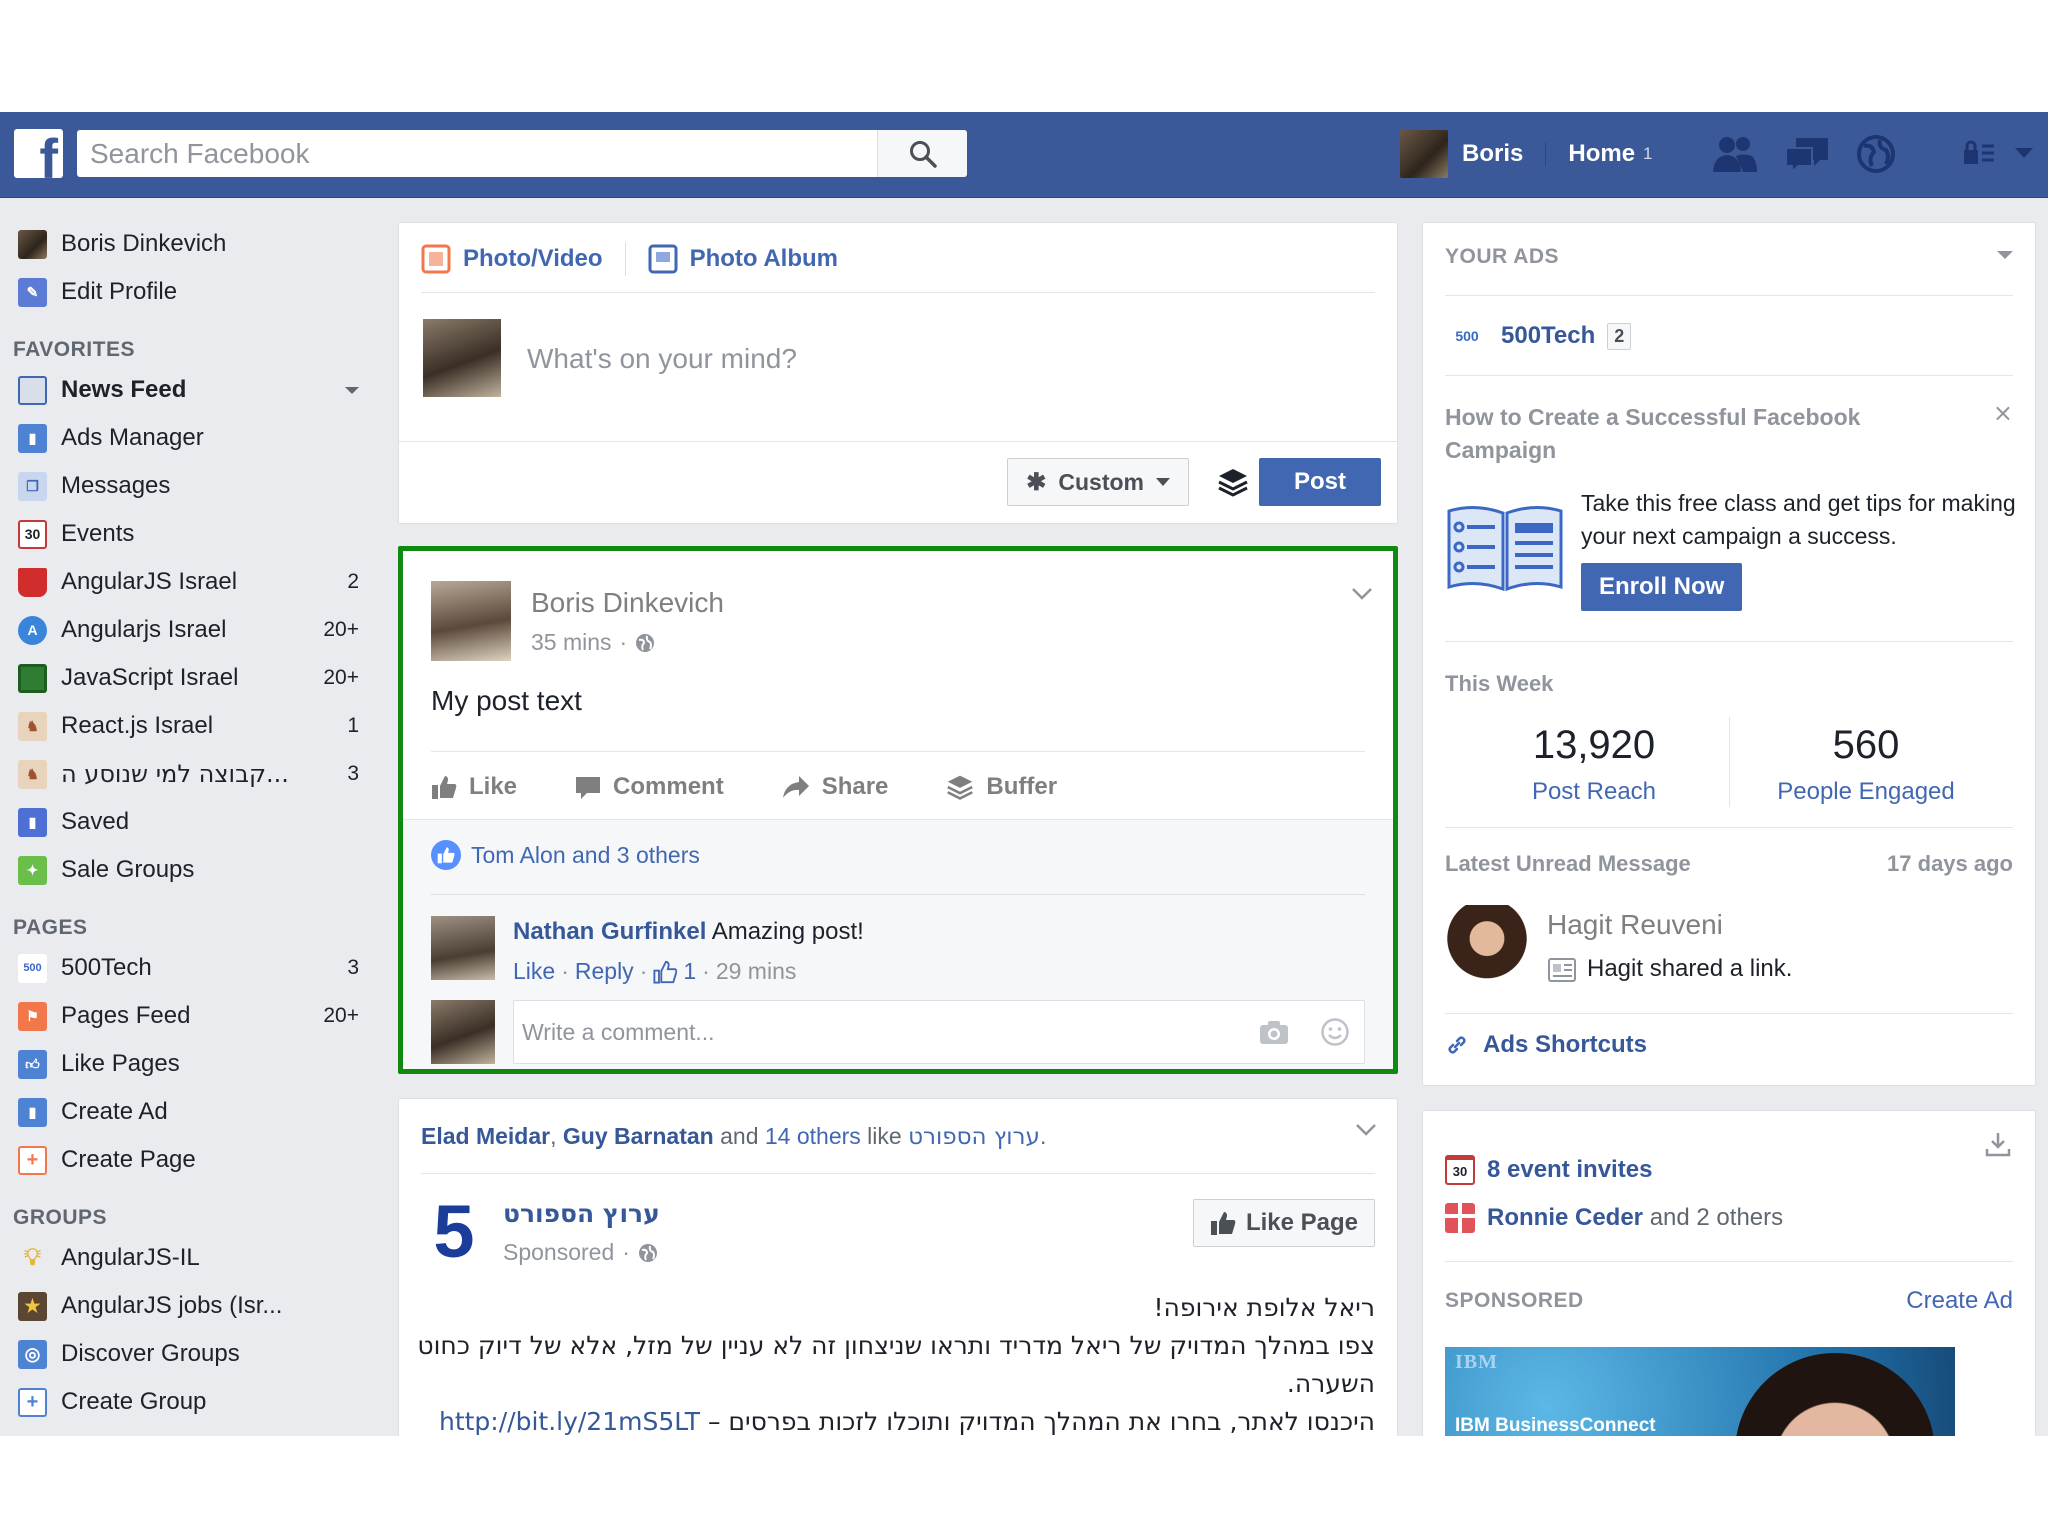 This screenshot has width=2048, height=1536. What do you see at coordinates (1669, 969) in the screenshot?
I see `message-preview: Hagit shared a link.` at bounding box center [1669, 969].